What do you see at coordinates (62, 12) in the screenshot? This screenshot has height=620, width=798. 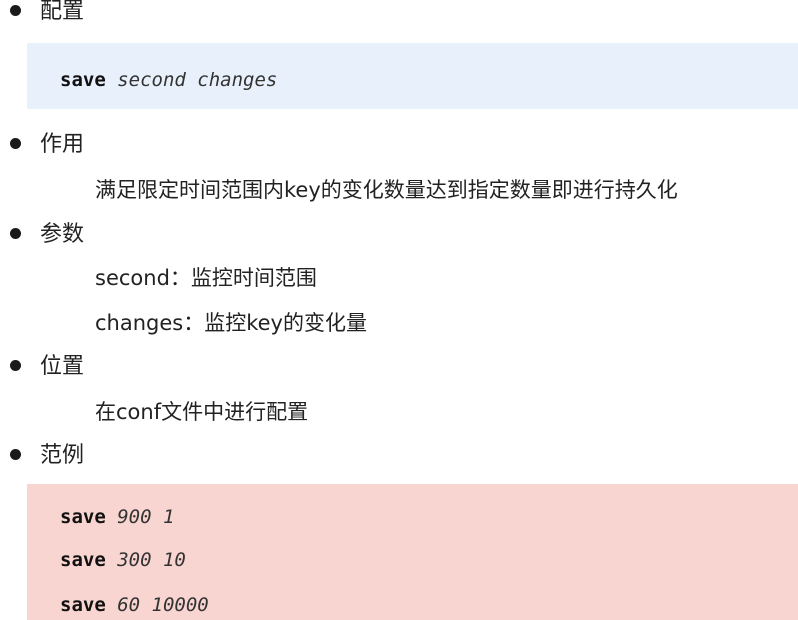 I see `section-title: 配置` at bounding box center [62, 12].